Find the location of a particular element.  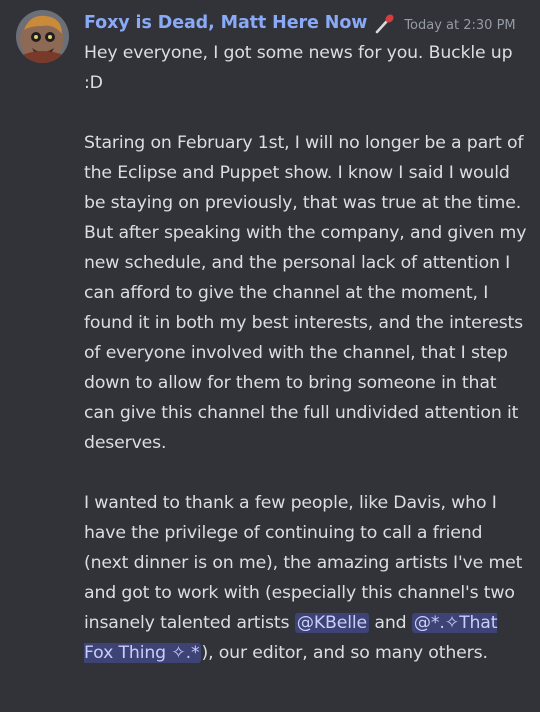

paragraph-3-text-3: ), our editor, and so many others. is located at coordinates (344, 653).